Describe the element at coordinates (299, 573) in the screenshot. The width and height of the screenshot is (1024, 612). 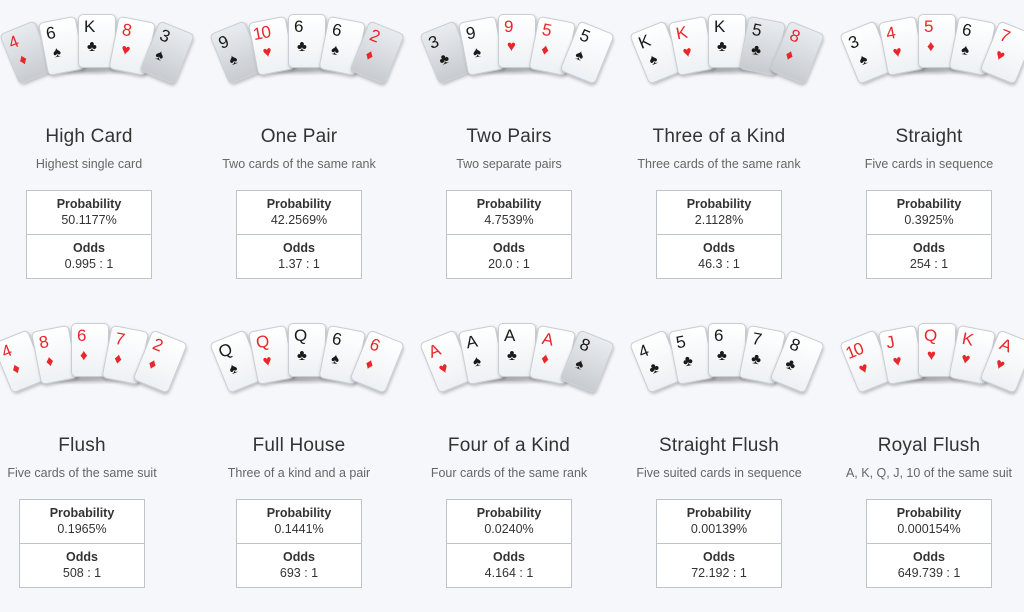
I see `odds-value: 693 : 1` at that location.